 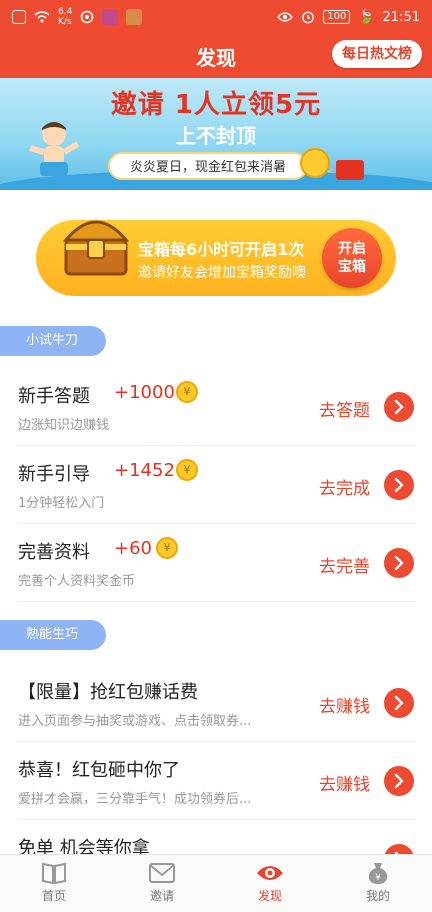 I want to click on money-bag-icon: ¥, so click(x=378, y=873).